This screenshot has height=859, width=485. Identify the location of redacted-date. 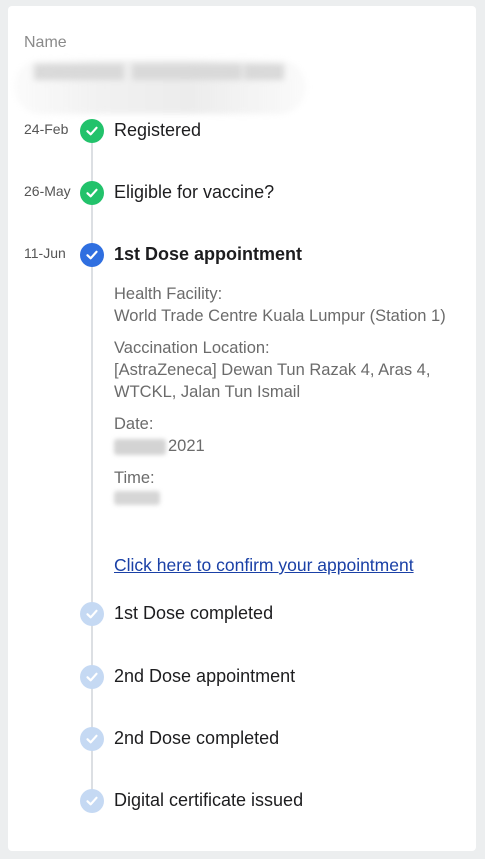
(140, 446).